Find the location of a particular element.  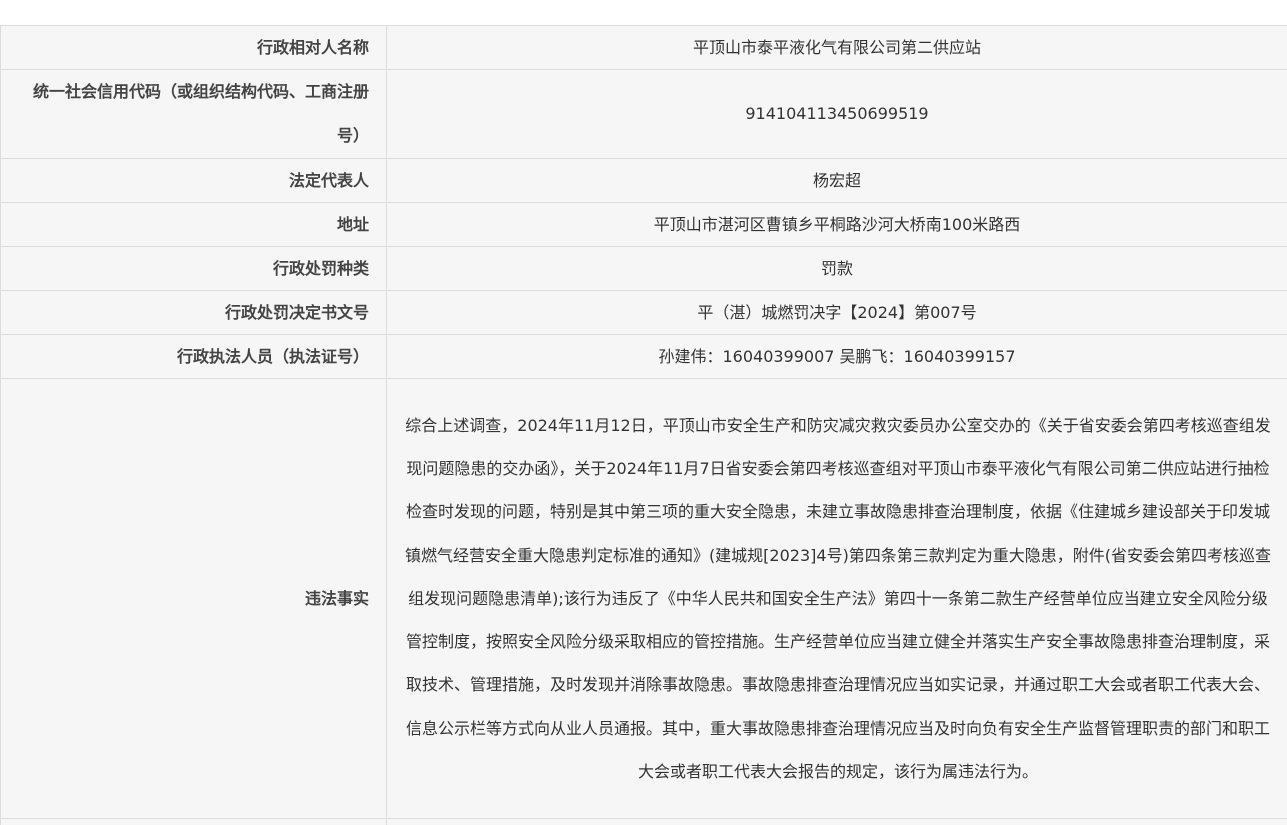

row-value-credit-code: 914104113450699519 is located at coordinates (836, 114).